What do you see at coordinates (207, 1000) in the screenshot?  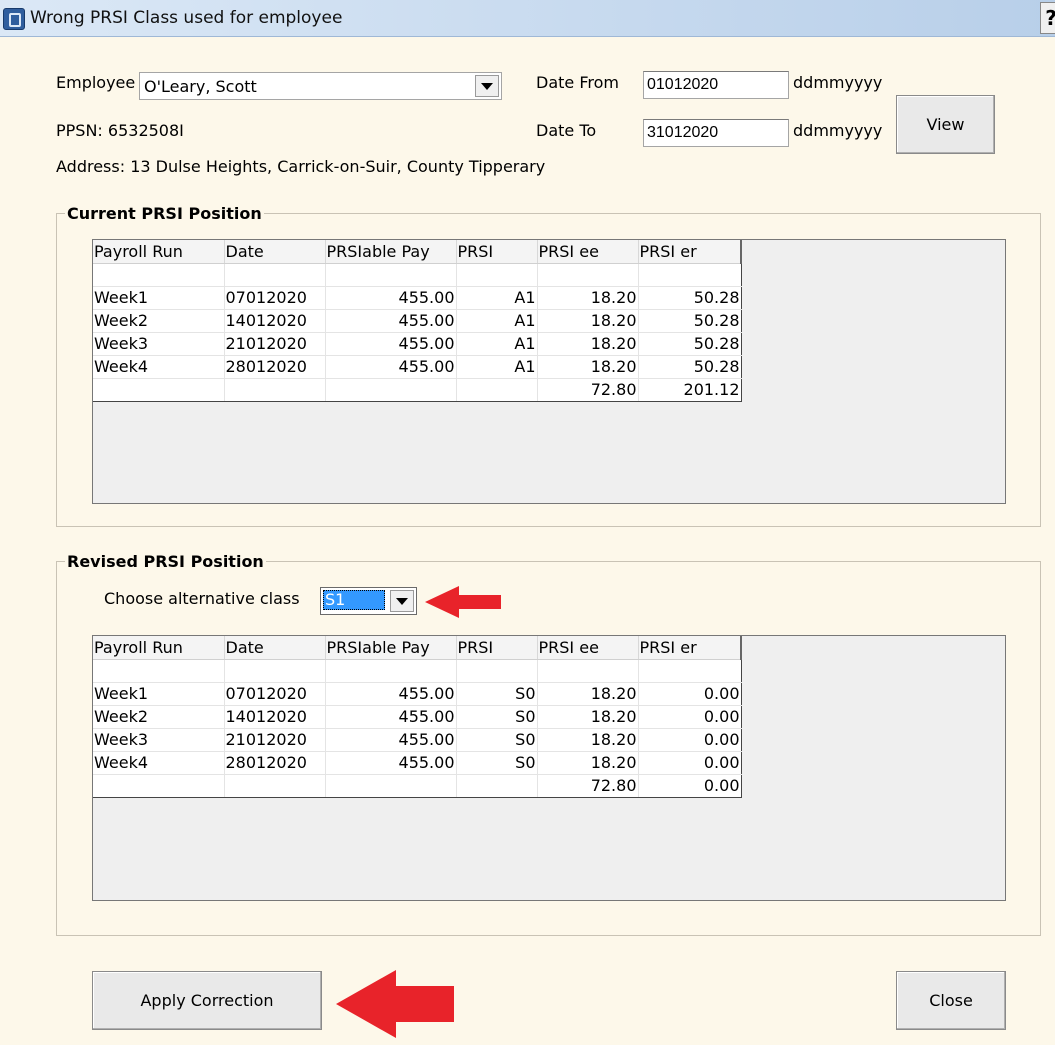 I see `apply-correction-button: Apply Correction` at bounding box center [207, 1000].